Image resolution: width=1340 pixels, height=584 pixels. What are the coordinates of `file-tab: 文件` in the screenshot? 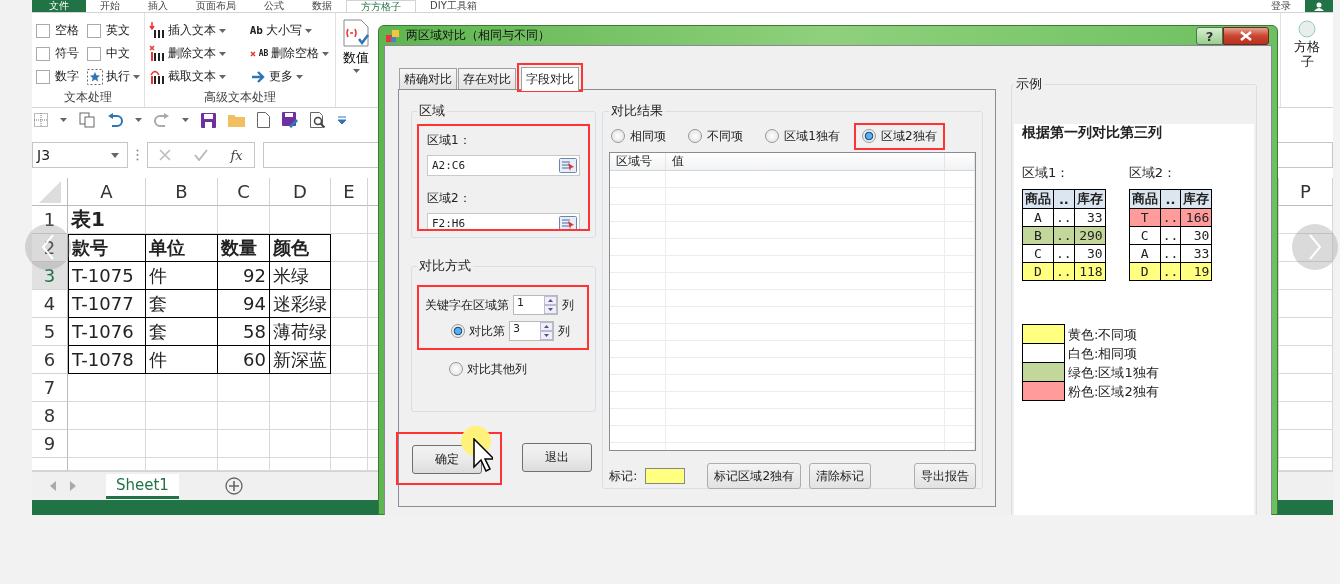 It's located at (59, 6).